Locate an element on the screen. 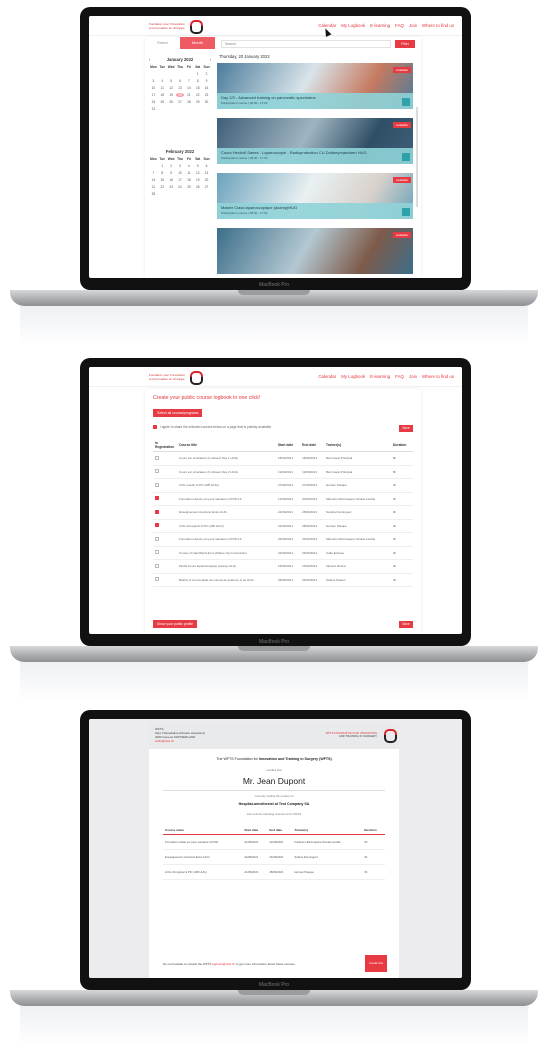 The image size is (548, 1057). next-month-icon: › is located at coordinates (210, 59).